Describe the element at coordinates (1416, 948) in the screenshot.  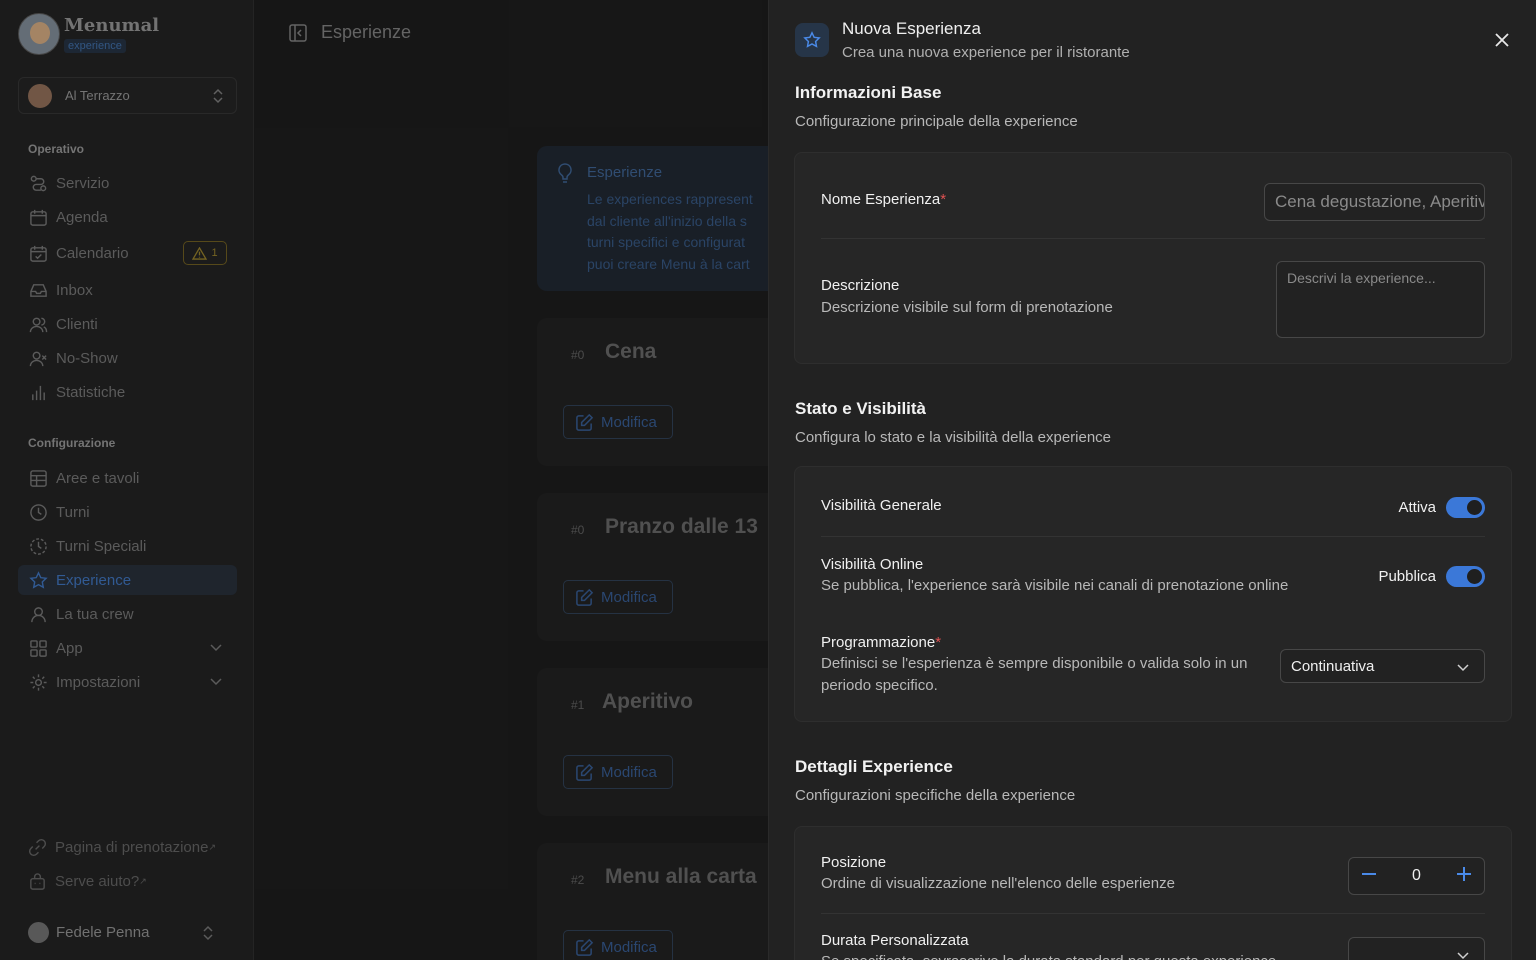
I see `custom-duration-select` at that location.